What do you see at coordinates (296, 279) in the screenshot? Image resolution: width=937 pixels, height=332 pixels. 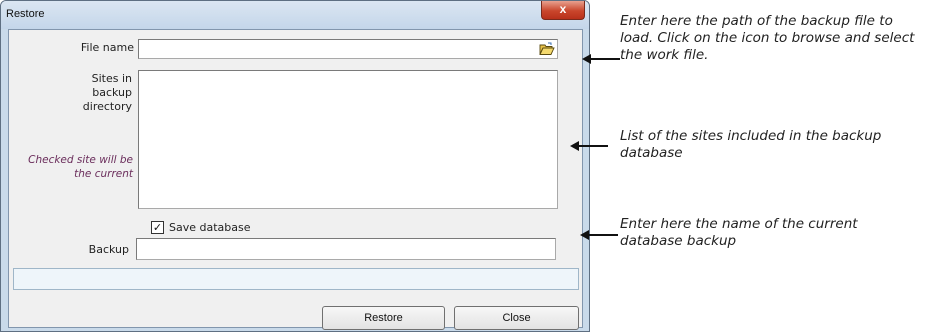 I see `progress-bar` at bounding box center [296, 279].